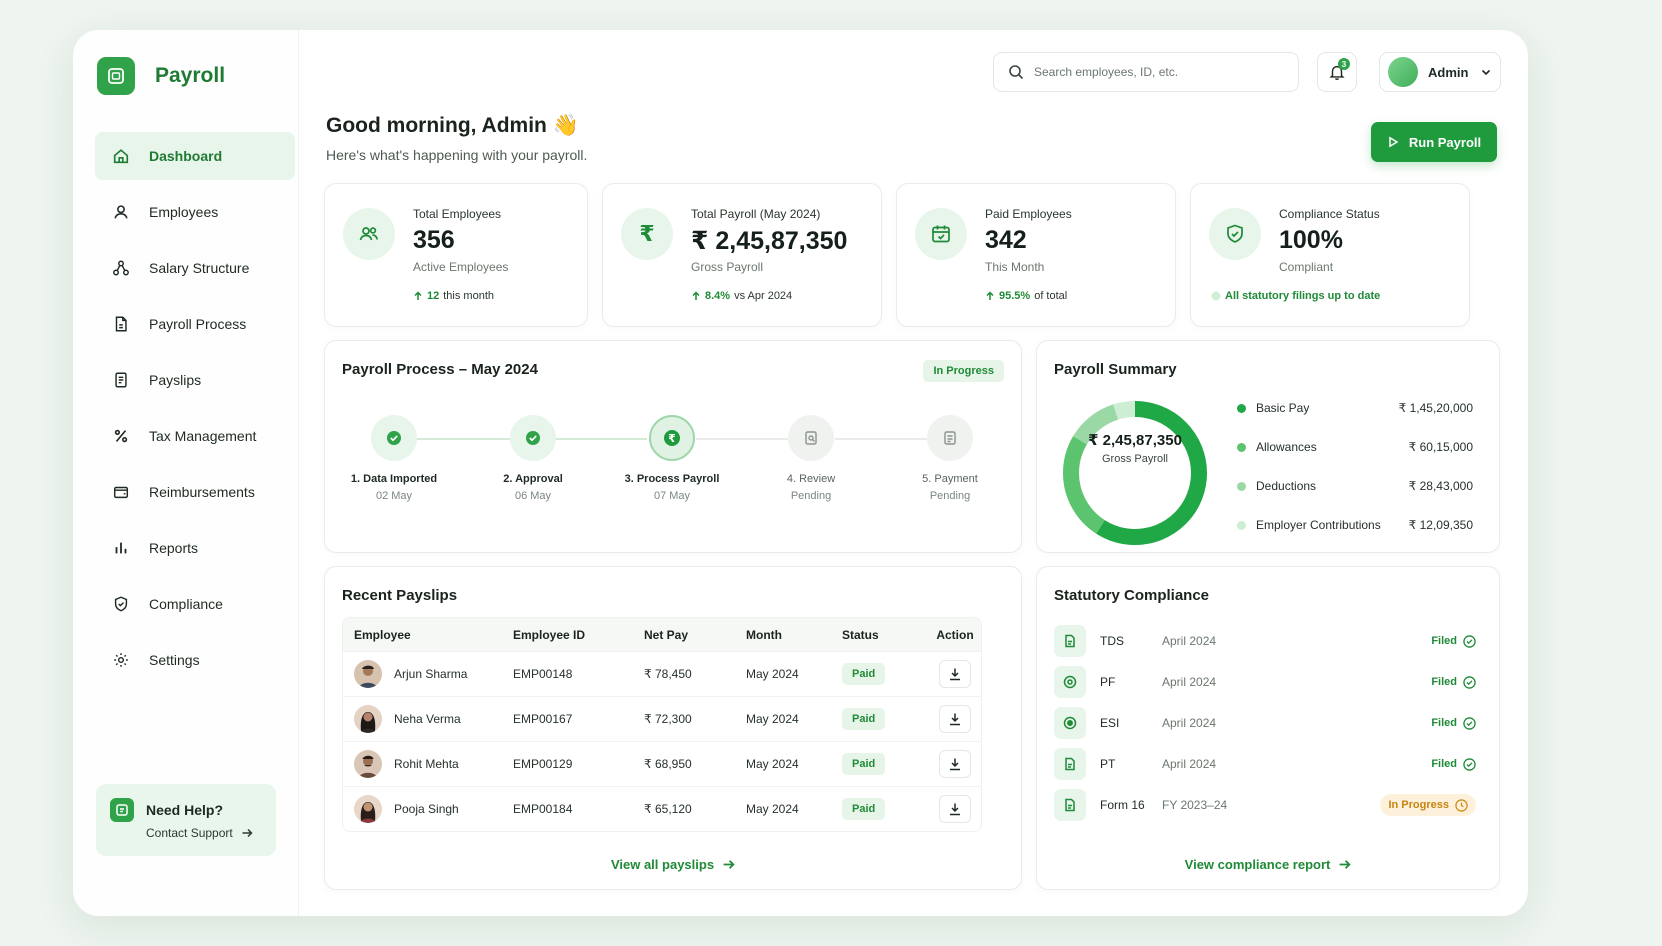 The width and height of the screenshot is (1662, 946). What do you see at coordinates (121, 156) in the screenshot?
I see `home-icon` at bounding box center [121, 156].